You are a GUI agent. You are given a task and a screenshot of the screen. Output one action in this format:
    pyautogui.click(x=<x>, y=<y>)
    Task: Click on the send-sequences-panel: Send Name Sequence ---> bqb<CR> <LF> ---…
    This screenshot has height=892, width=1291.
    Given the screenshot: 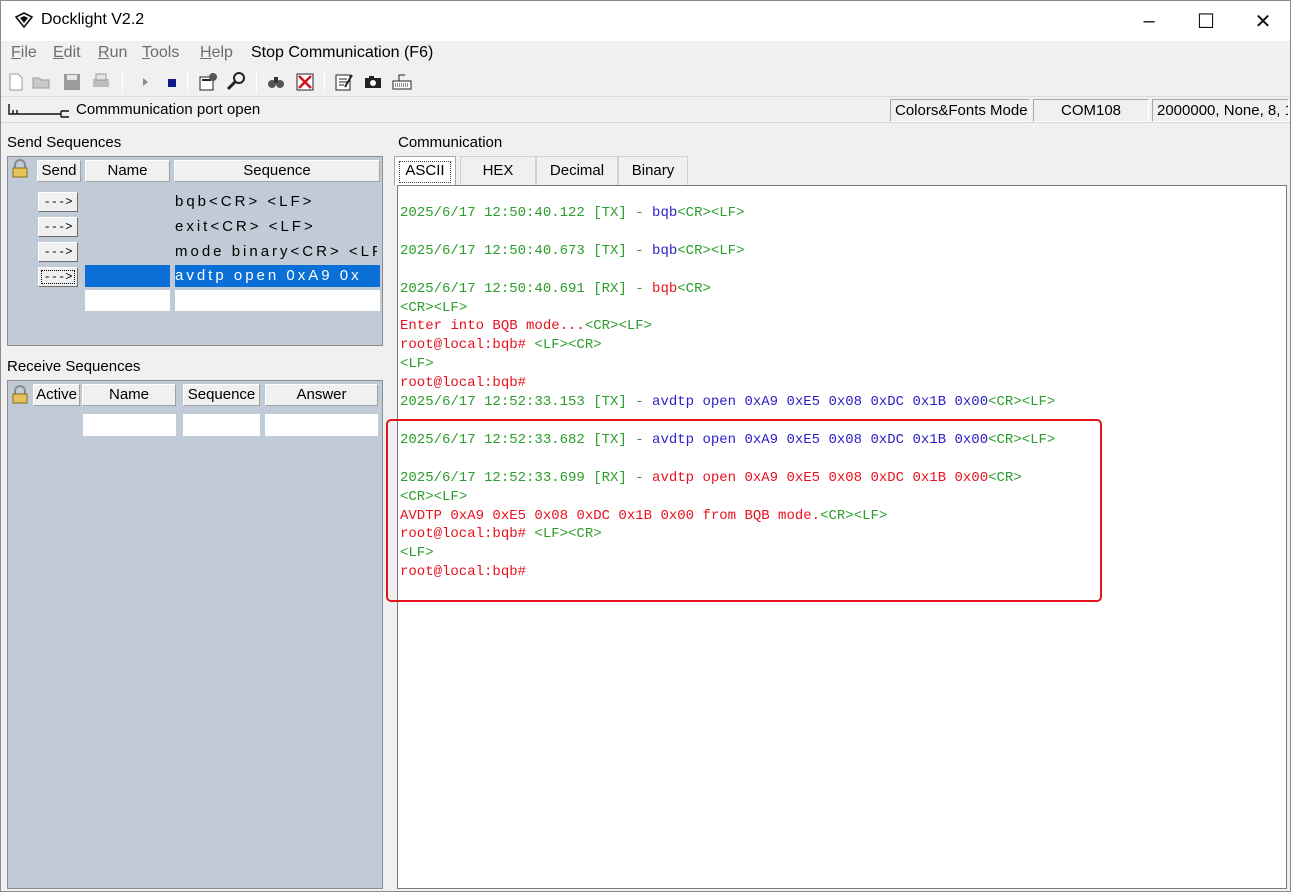 What is the action you would take?
    pyautogui.click(x=195, y=251)
    